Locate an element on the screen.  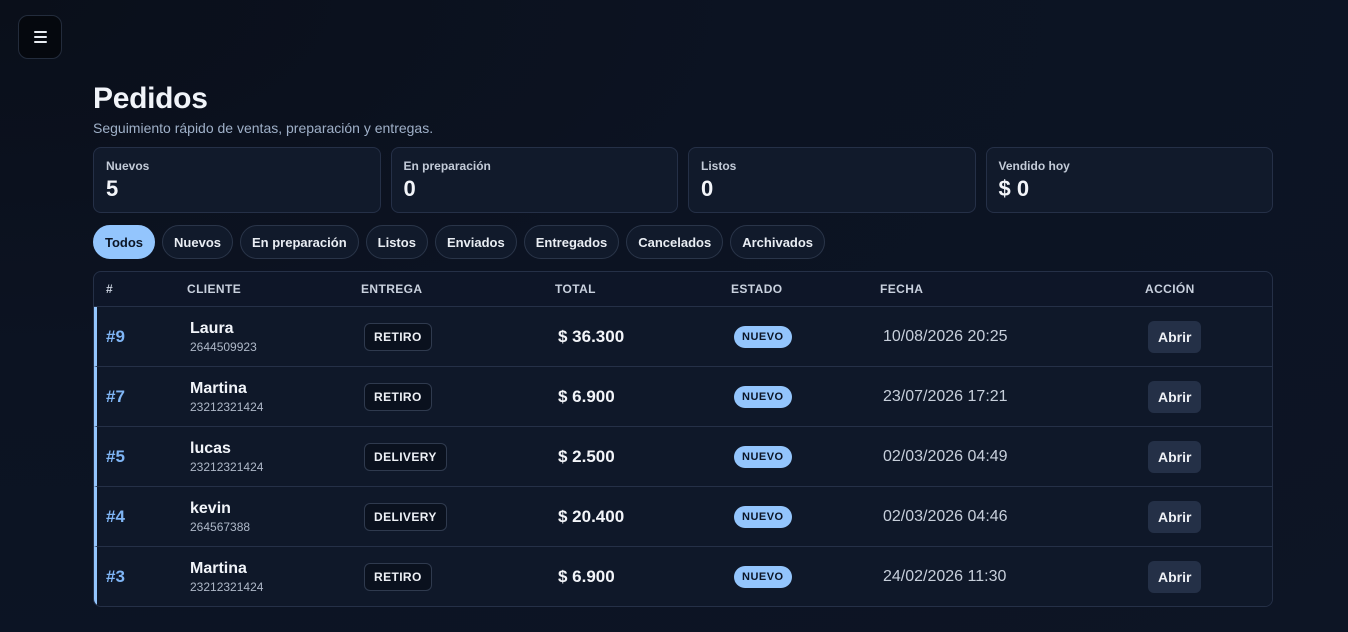
filter-nuevos: Nuevos is located at coordinates (197, 242).